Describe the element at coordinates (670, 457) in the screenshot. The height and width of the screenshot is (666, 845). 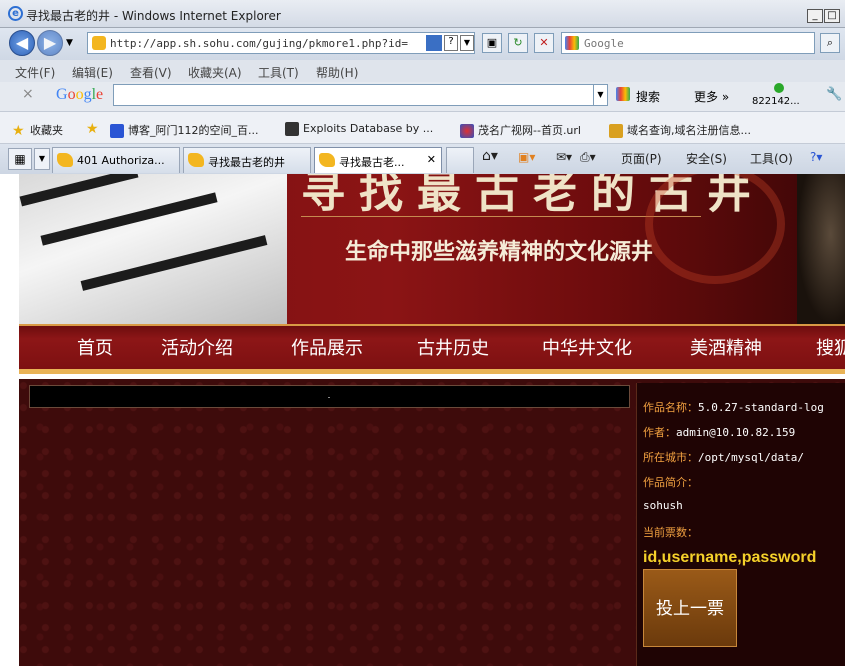
I see `city-label: 所在城市：` at that location.